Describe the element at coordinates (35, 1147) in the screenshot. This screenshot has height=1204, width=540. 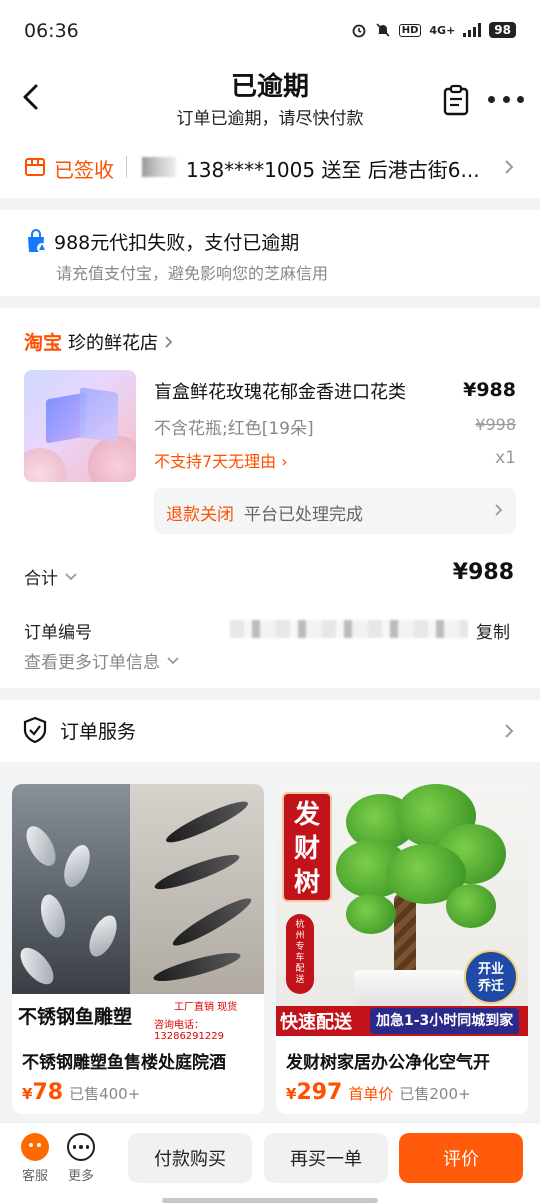
I see `customer-service-icon` at that location.